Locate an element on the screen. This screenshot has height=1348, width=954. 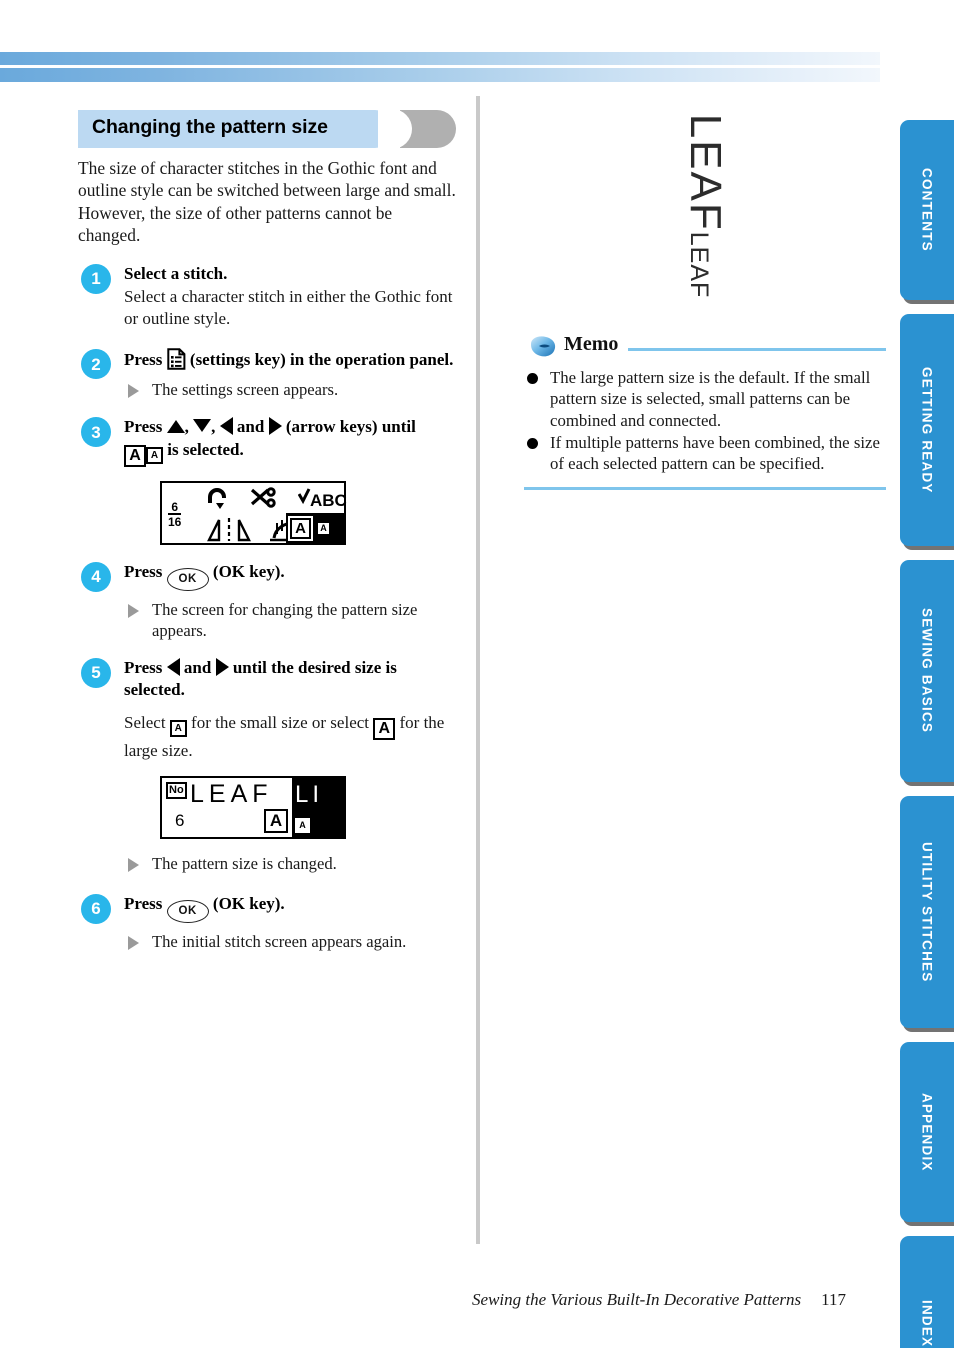
step-6-title: Press OK (OK key). is located at coordinates (291, 908).